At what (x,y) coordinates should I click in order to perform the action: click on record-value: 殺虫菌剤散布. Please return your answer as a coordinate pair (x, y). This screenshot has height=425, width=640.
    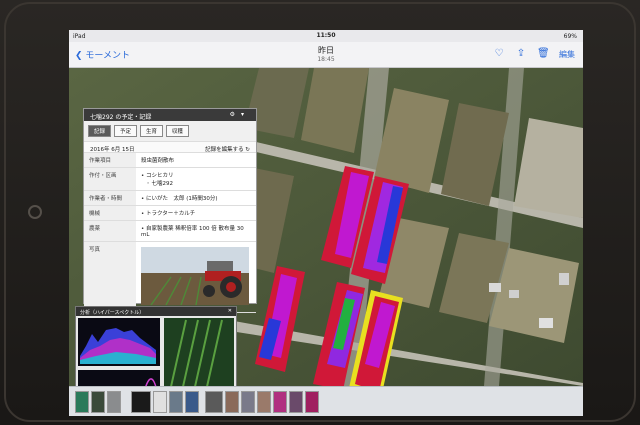
    Looking at the image, I should click on (158, 161).